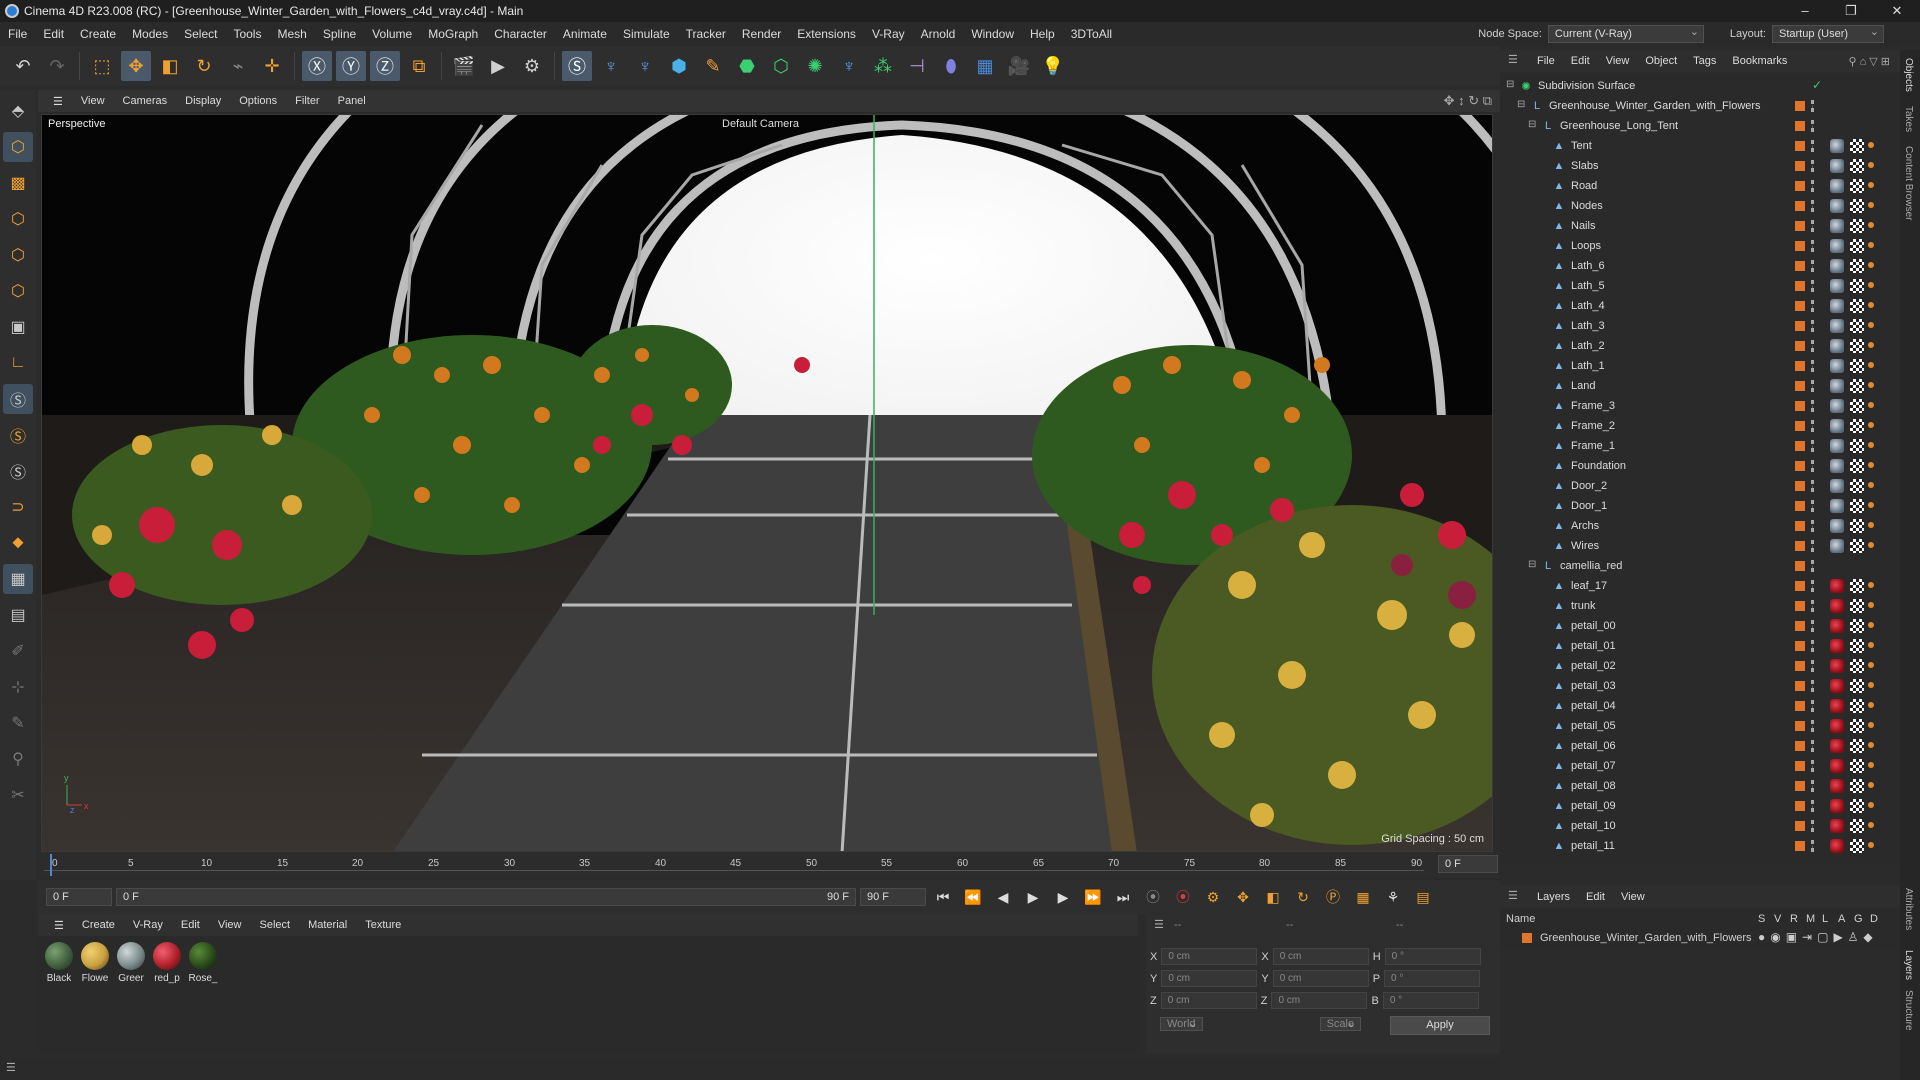 Image resolution: width=1920 pixels, height=1080 pixels. I want to click on autokey-icon: ⦿, so click(1183, 897).